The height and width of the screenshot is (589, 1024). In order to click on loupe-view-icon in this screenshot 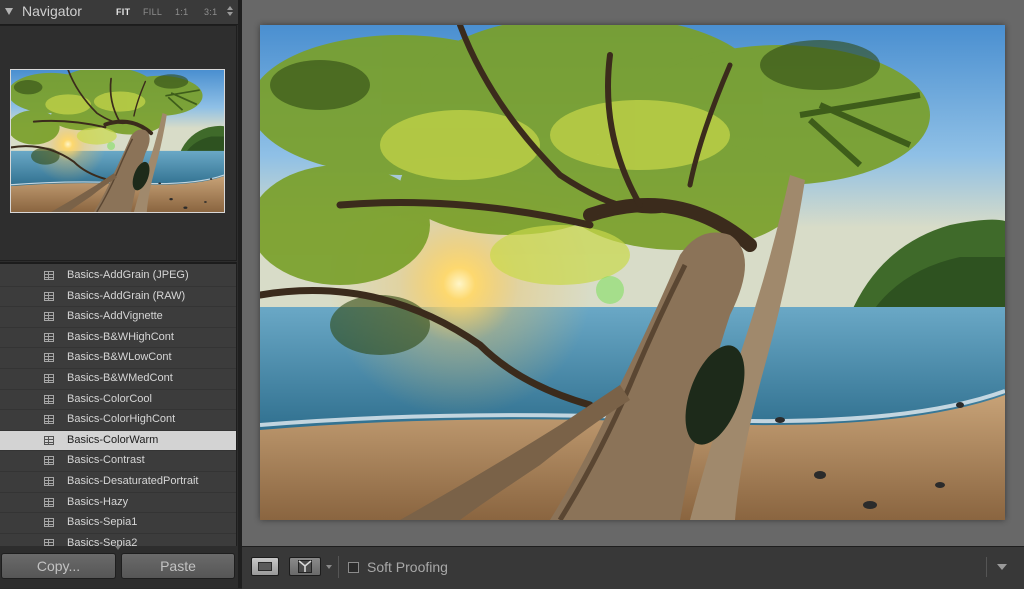, I will do `click(265, 566)`.